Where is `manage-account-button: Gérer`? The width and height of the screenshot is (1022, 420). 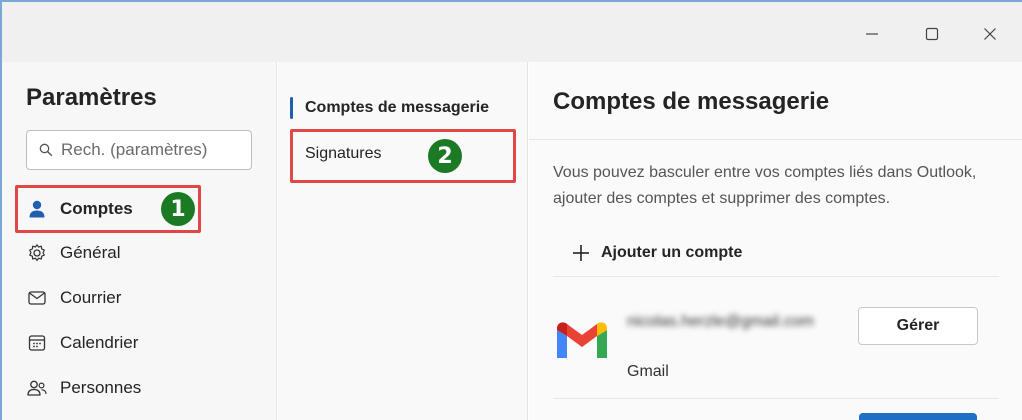
manage-account-button: Gérer is located at coordinates (918, 326).